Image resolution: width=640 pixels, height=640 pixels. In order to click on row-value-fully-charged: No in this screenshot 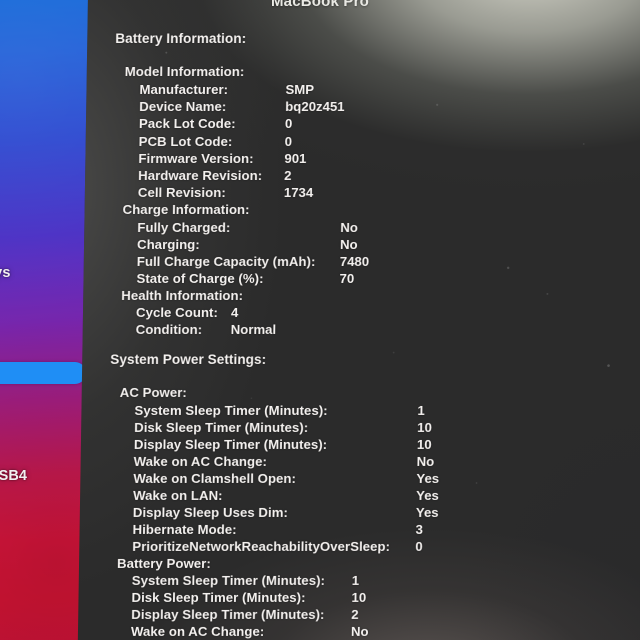, I will do `click(349, 227)`.